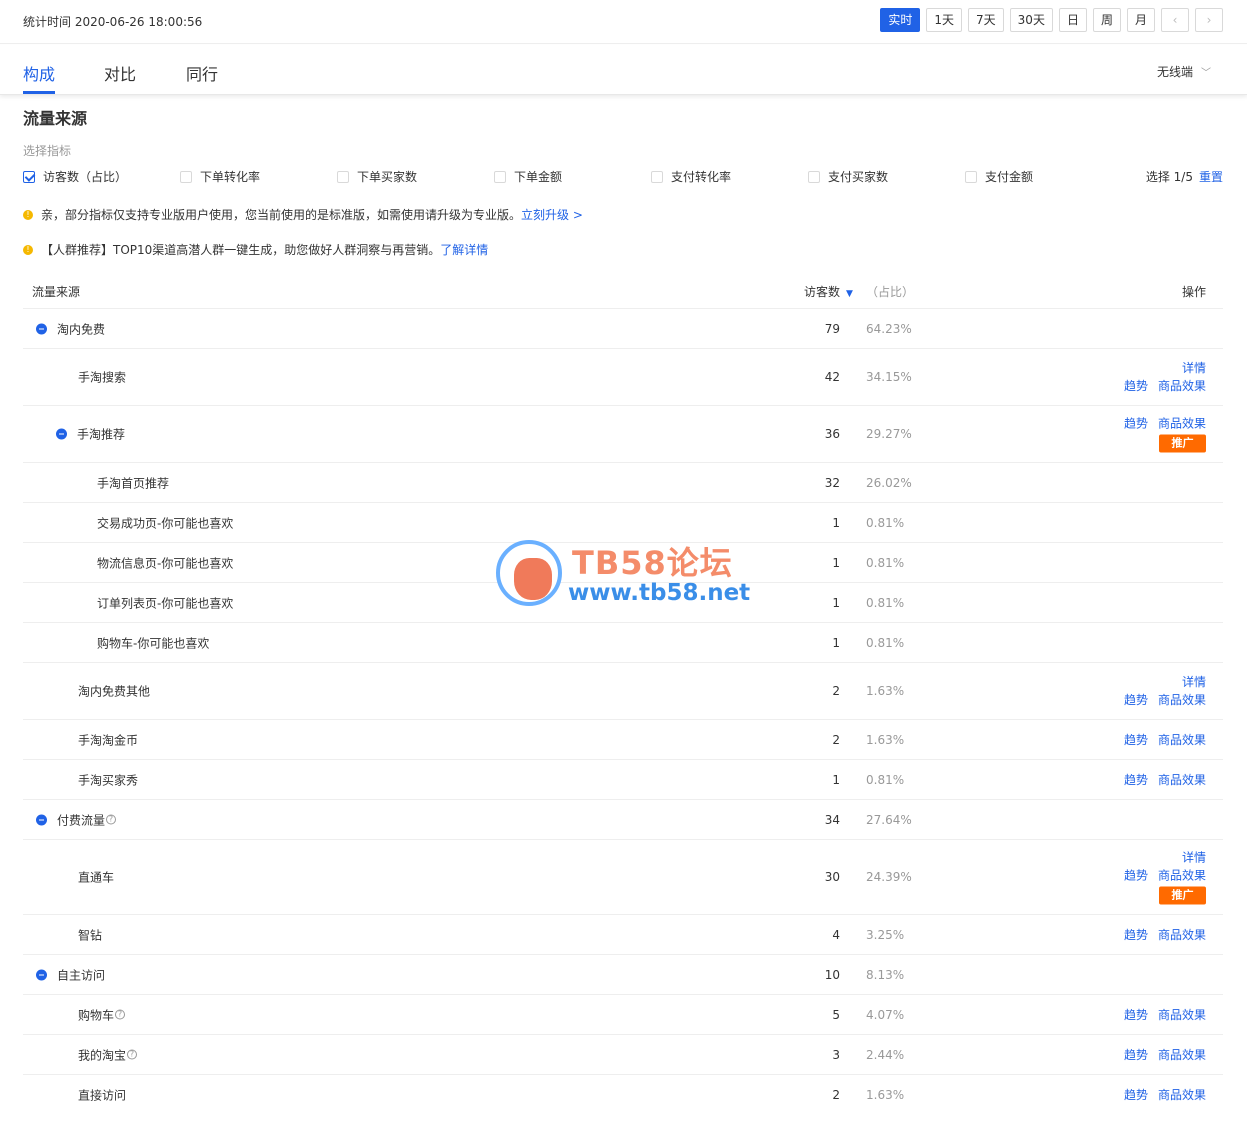 The height and width of the screenshot is (1145, 1247). Describe the element at coordinates (1072, 20) in the screenshot. I see `day-button: 日` at that location.